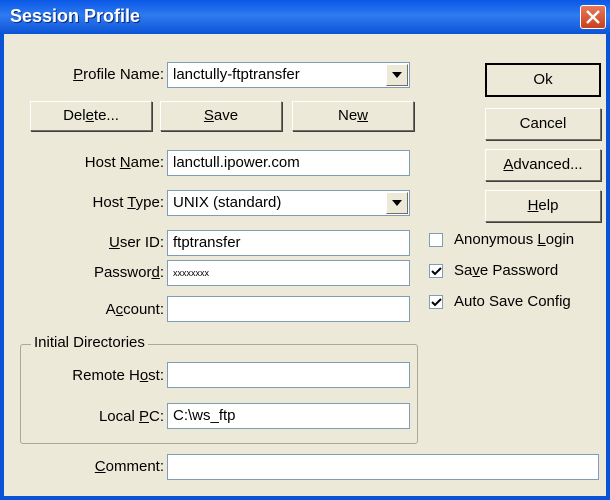 This screenshot has height=500, width=610. I want to click on local-pc-label: Local PC:, so click(131, 416).